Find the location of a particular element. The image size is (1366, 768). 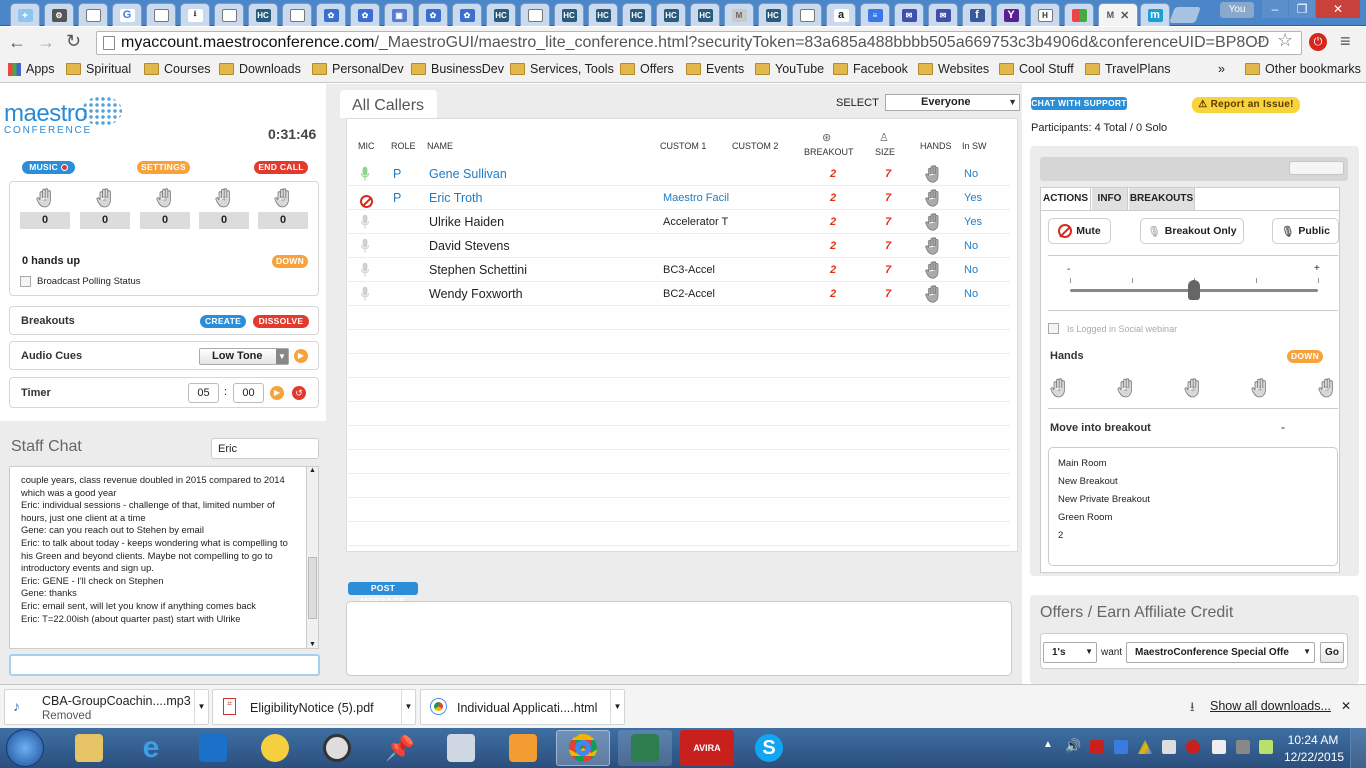

taskbar-explorer is located at coordinates (89, 748).